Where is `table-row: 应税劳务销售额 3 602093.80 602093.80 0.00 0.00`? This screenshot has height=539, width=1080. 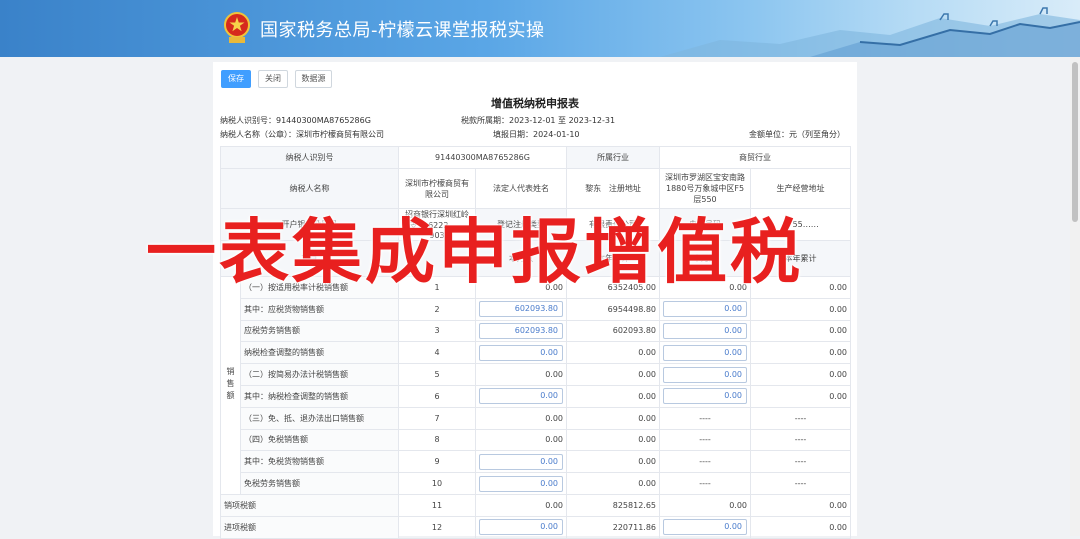
table-row: 应税劳务销售额 3 602093.80 602093.80 0.00 0.00 is located at coordinates (536, 331).